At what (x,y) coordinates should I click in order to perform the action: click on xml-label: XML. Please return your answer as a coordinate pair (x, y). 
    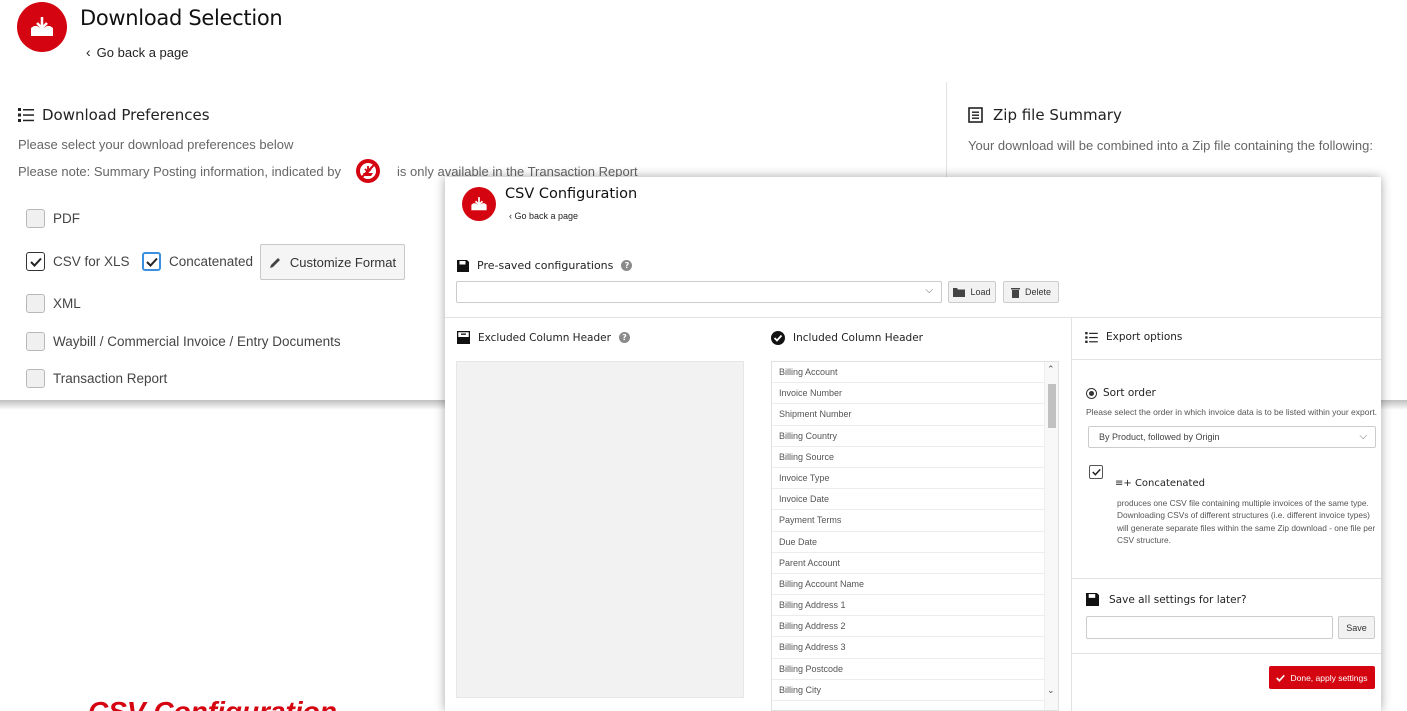
    Looking at the image, I should click on (67, 303).